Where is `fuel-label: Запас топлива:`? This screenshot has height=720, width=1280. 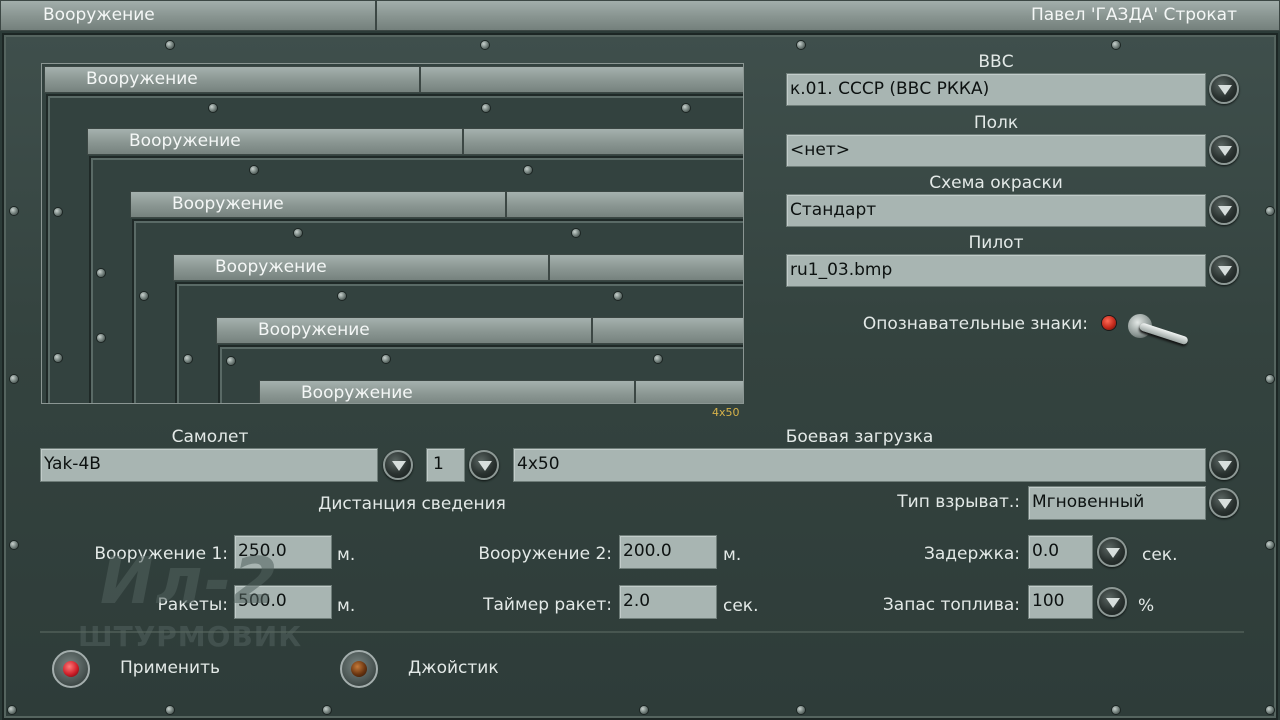 fuel-label: Запас топлива: is located at coordinates (951, 605).